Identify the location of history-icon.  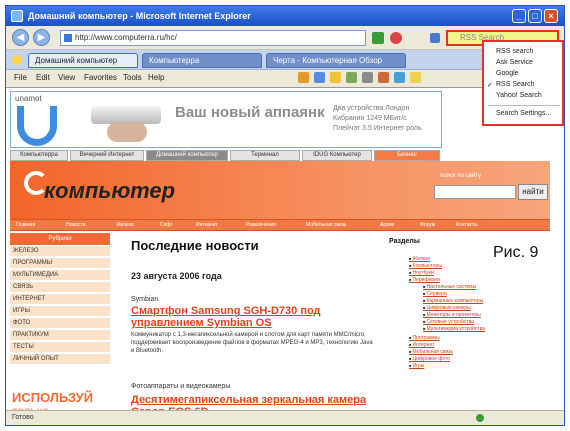
(351, 77).